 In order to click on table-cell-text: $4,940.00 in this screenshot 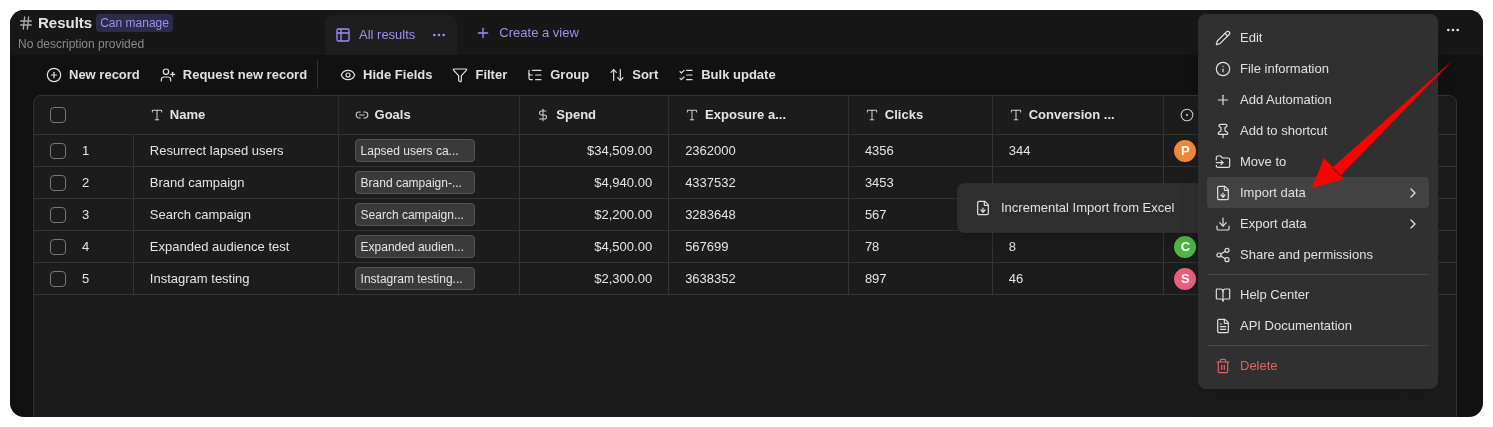, I will do `click(623, 182)`.